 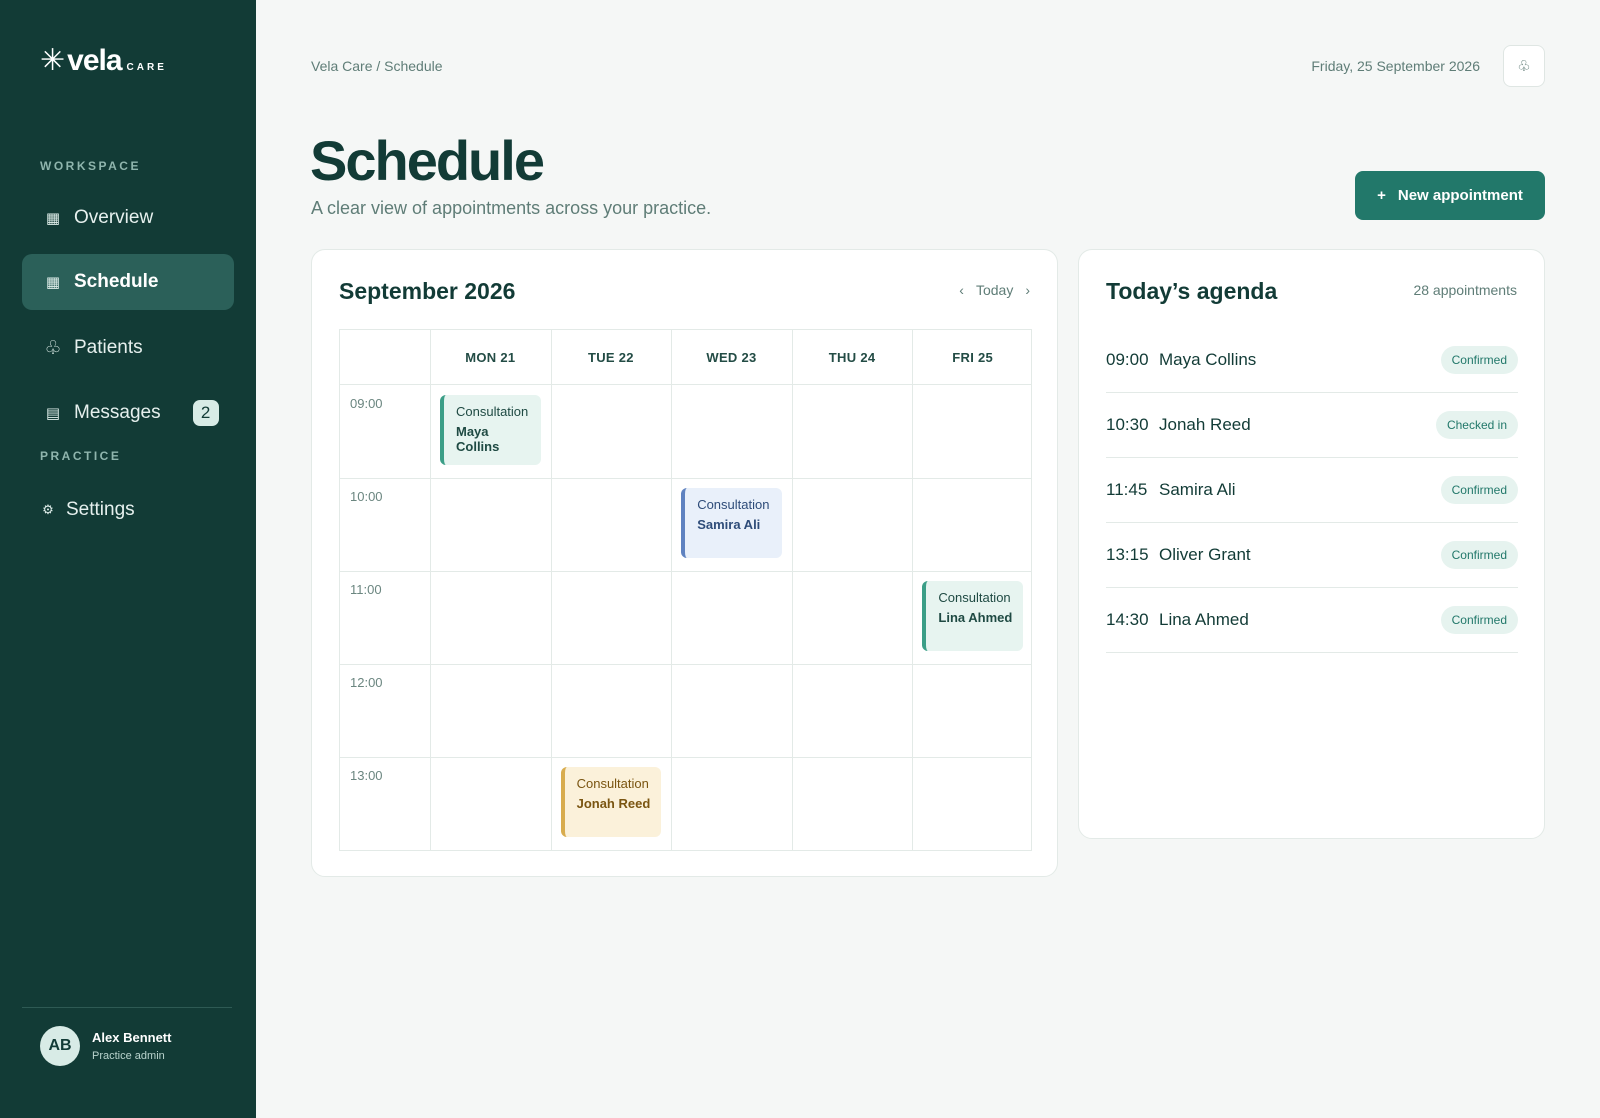 What do you see at coordinates (90, 166) in the screenshot?
I see `workspace-section-label: WORKSPACE` at bounding box center [90, 166].